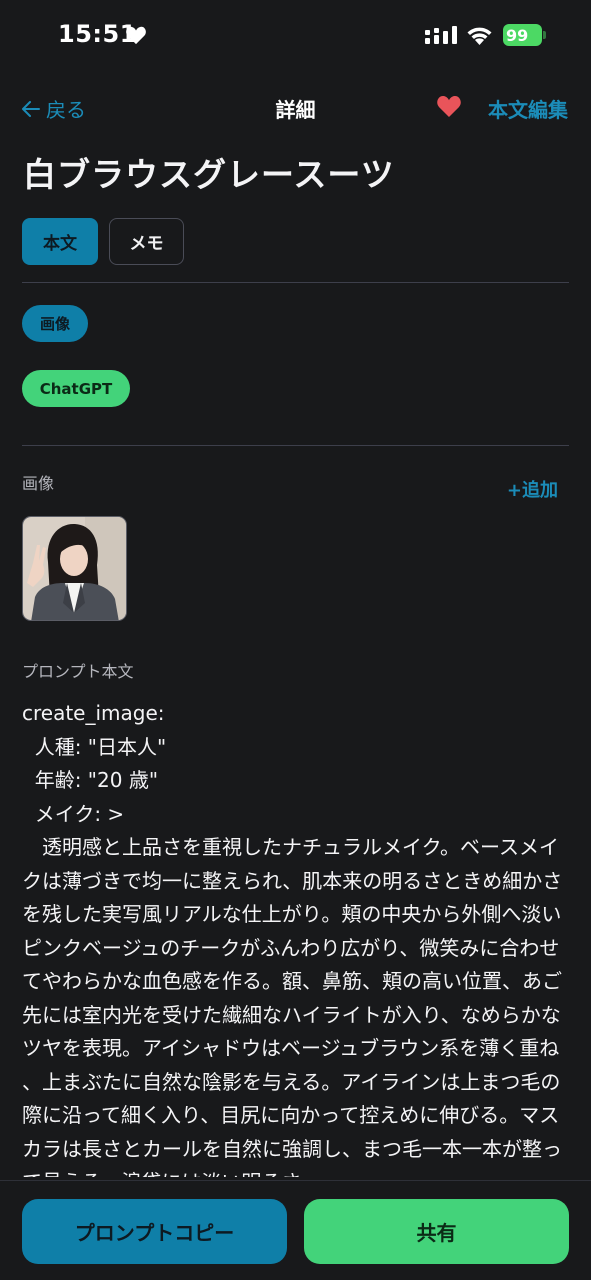 Image resolution: width=591 pixels, height=1280 pixels. Describe the element at coordinates (55, 323) in the screenshot. I see `type-tag: 画像` at that location.